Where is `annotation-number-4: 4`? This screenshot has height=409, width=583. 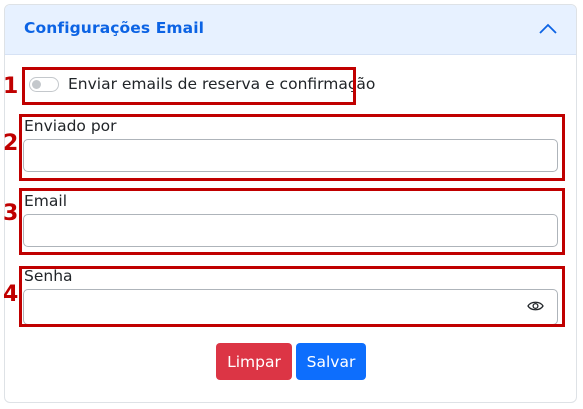
annotation-number-4: 4 is located at coordinates (11, 294).